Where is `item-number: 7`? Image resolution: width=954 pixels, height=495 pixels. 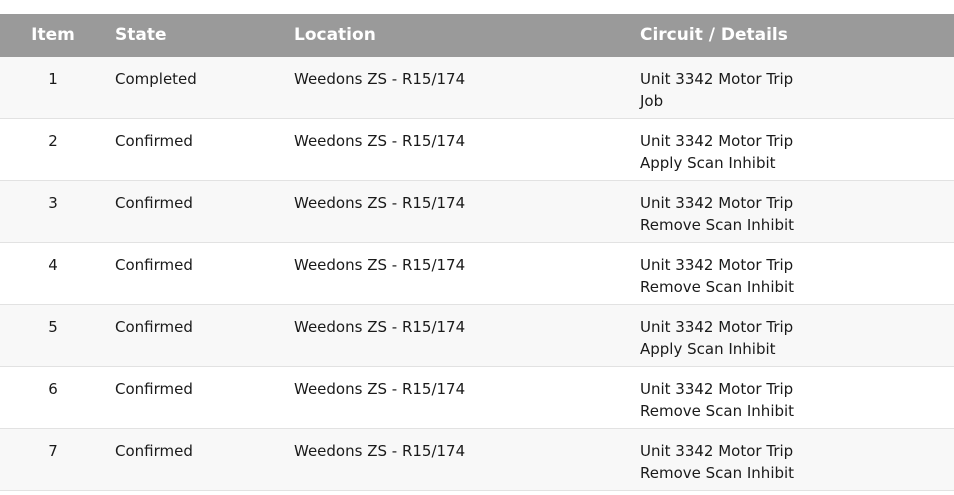 item-number: 7 is located at coordinates (53, 451).